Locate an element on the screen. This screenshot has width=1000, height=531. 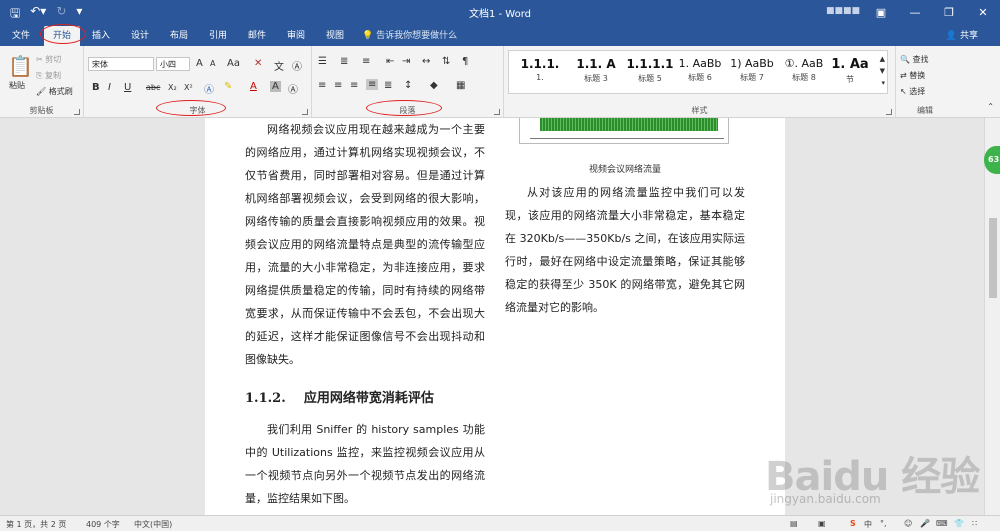
section-heading: 1.1.2. 应用网络带宽消耗评估 is located at coordinates (339, 398).